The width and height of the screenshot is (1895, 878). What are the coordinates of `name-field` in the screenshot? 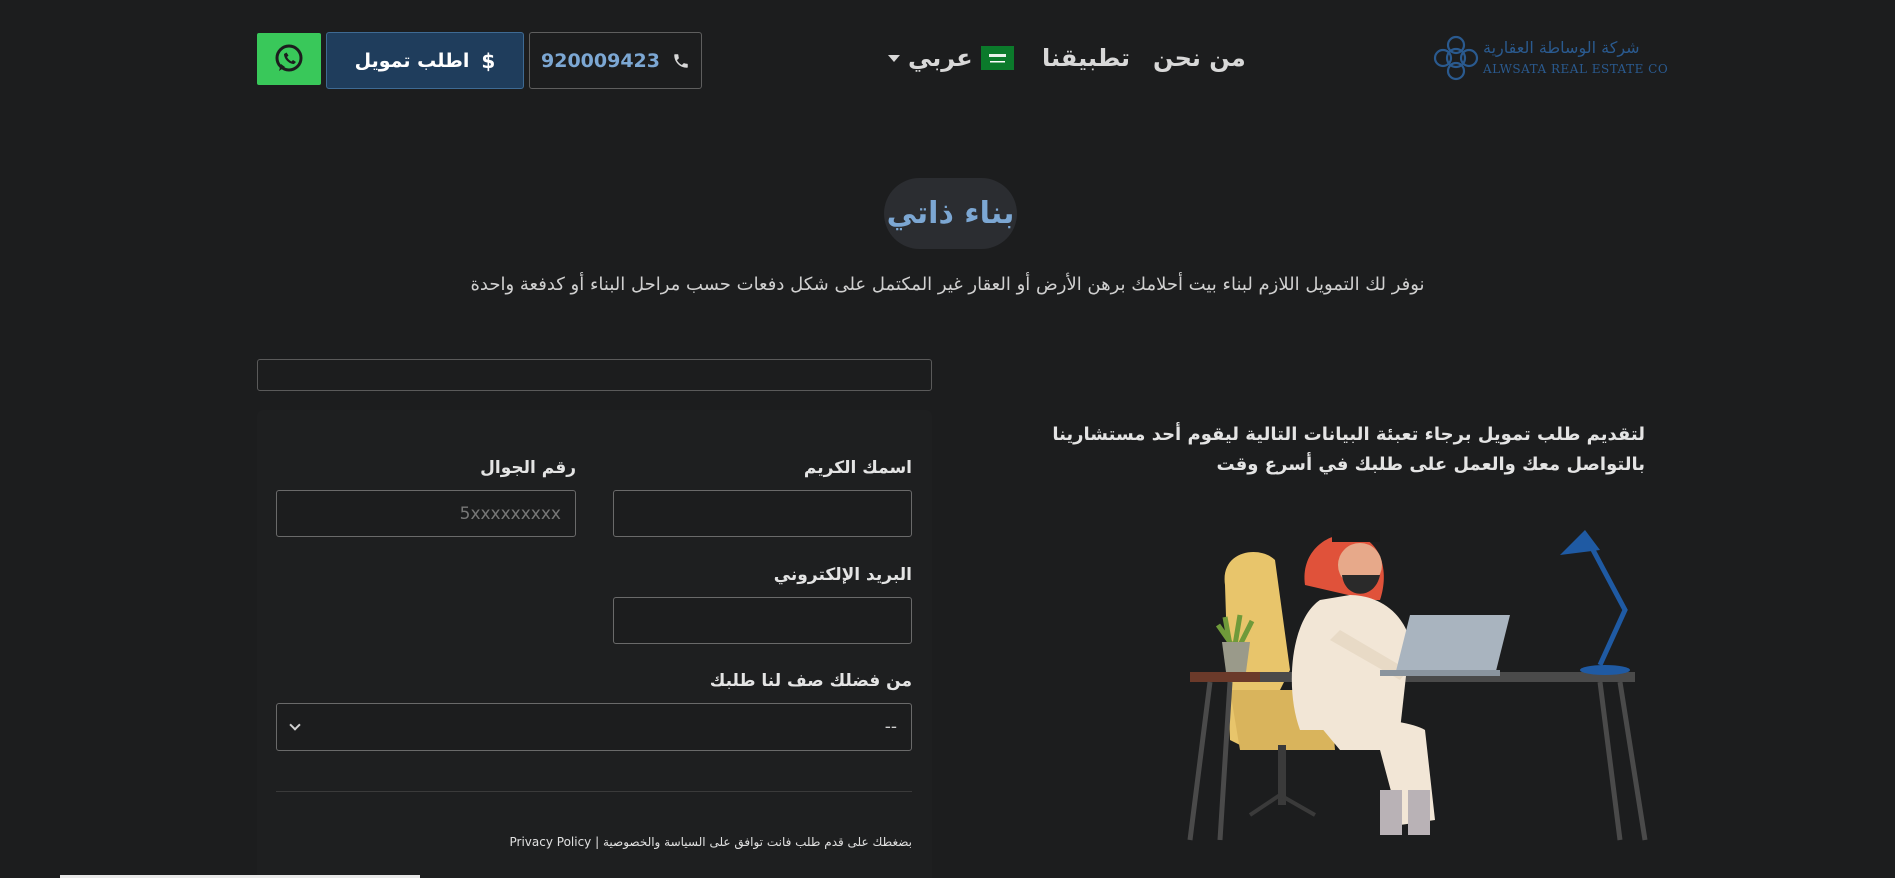 It's located at (762, 513).